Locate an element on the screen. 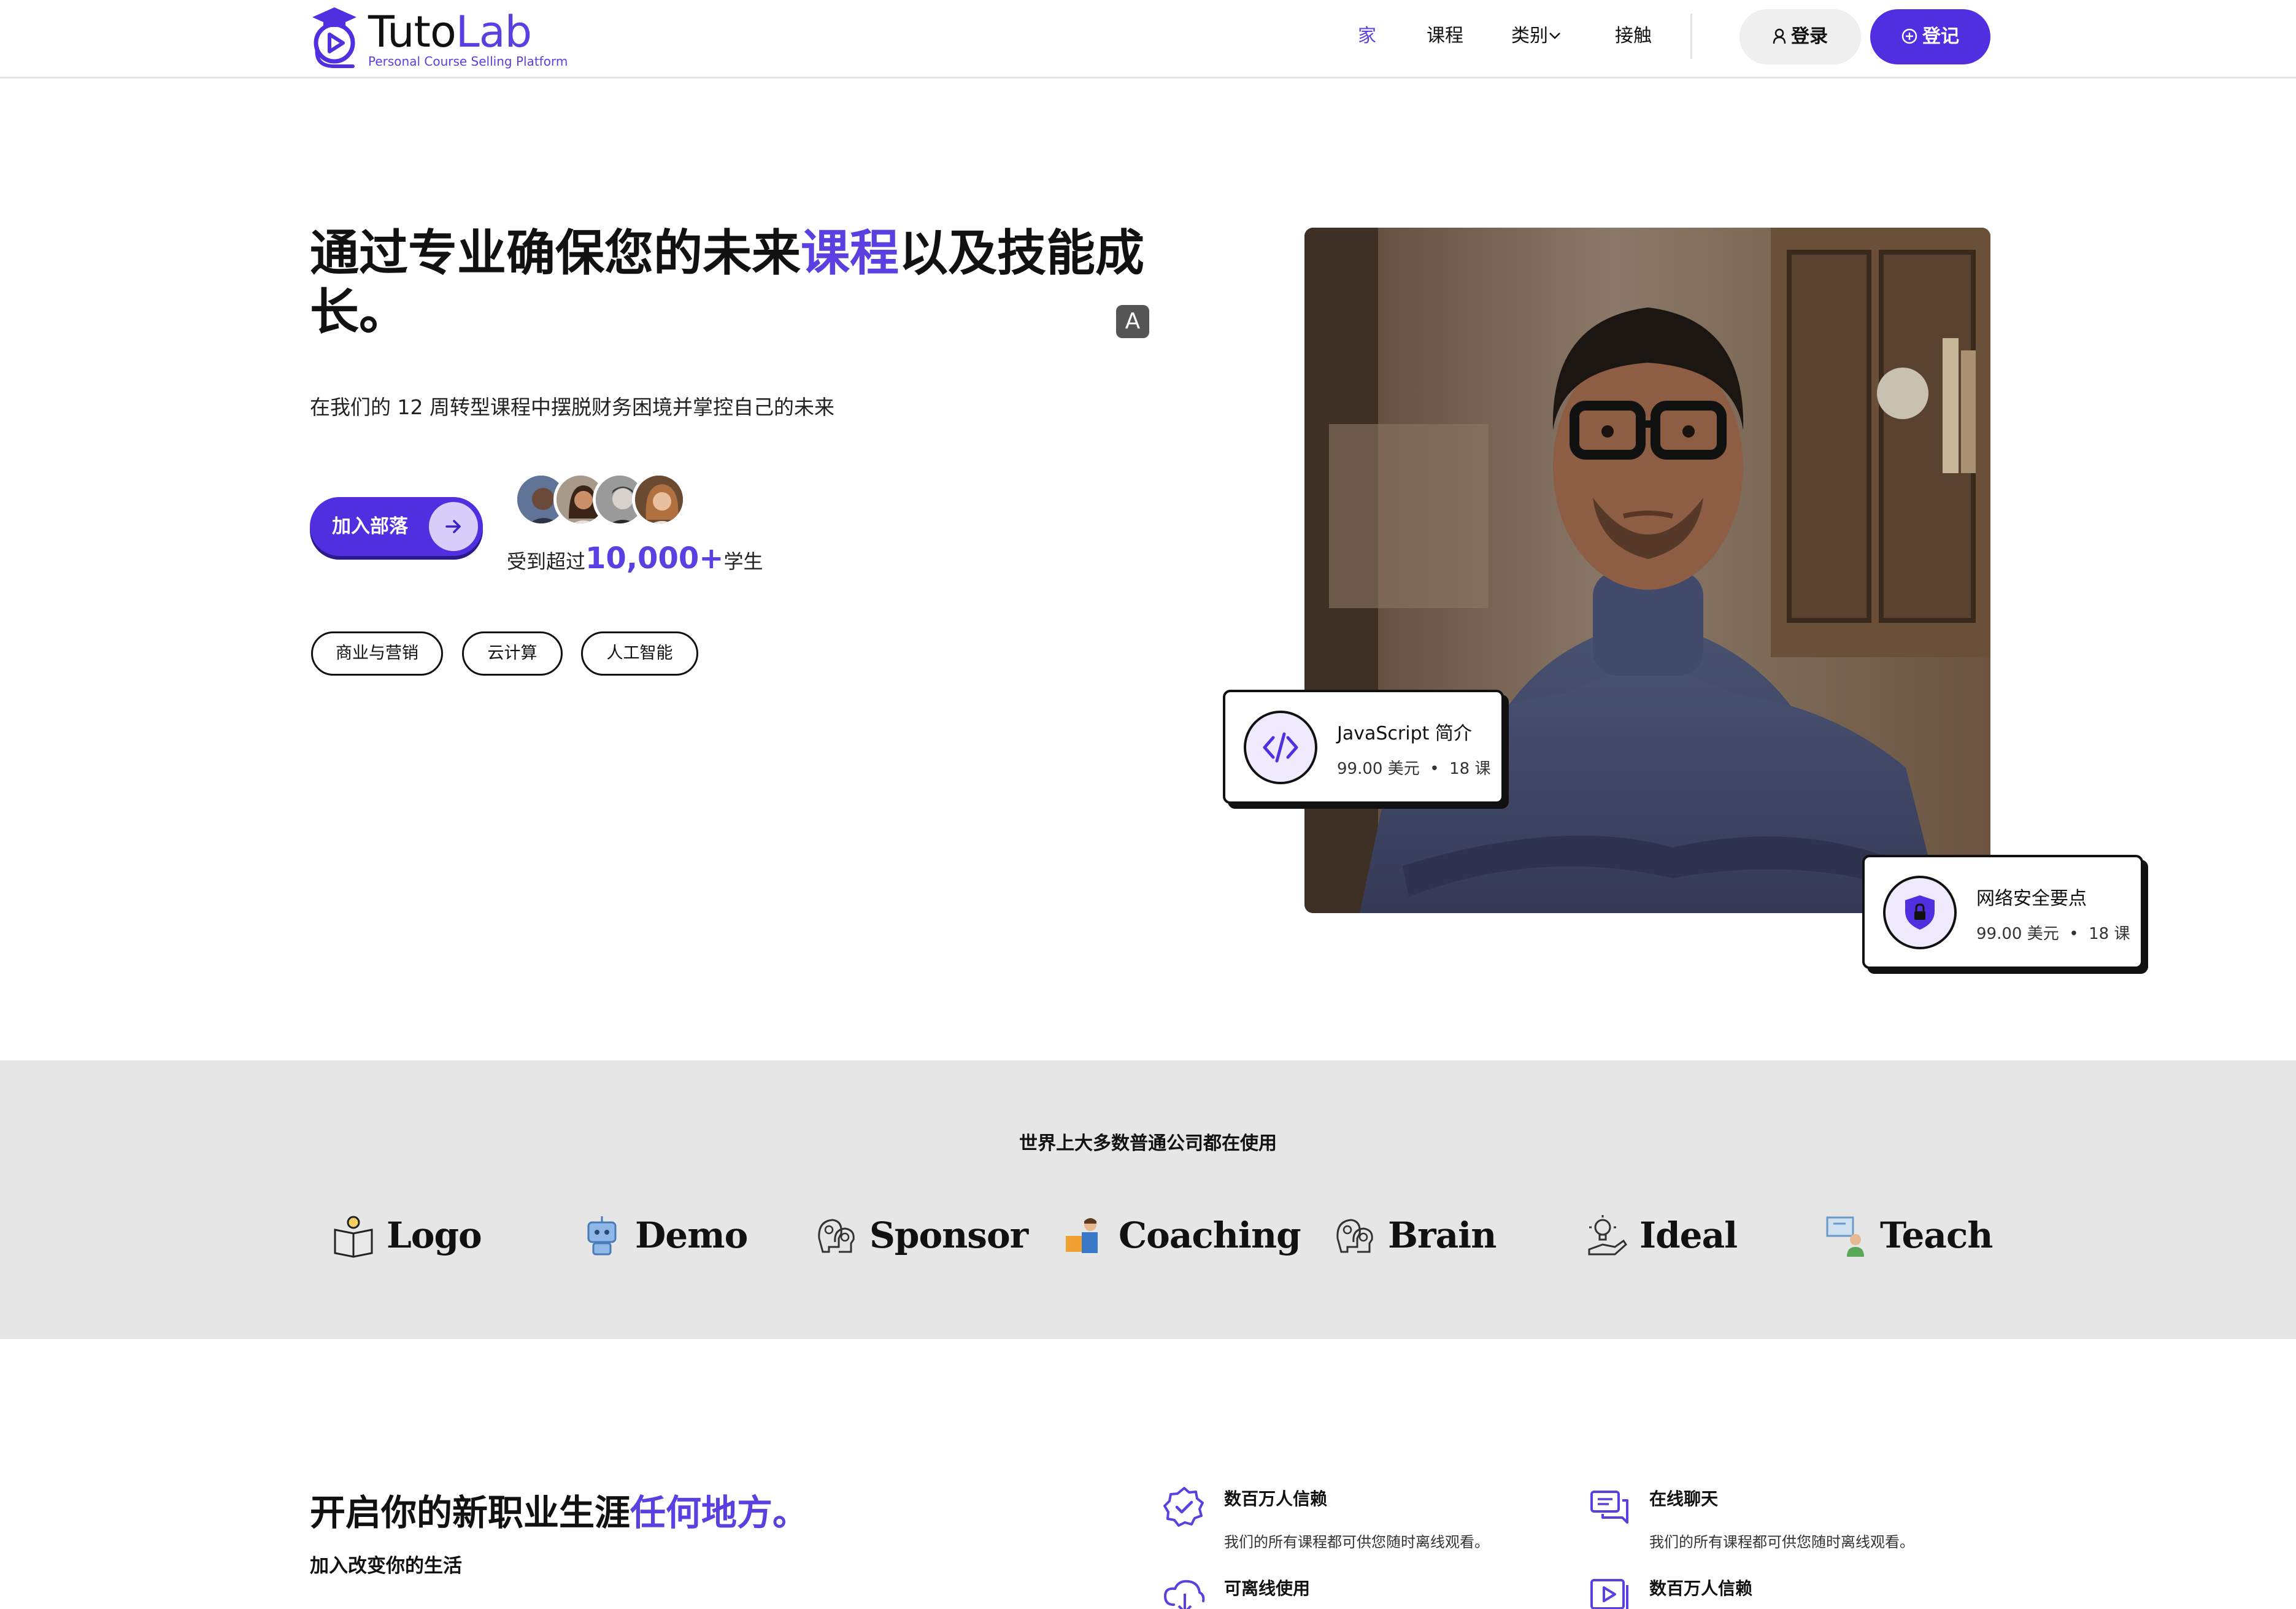 The height and width of the screenshot is (1609, 2296). course-card-javascript: JavaScript 简介 99.00 美元 • 18 课 is located at coordinates (1363, 747).